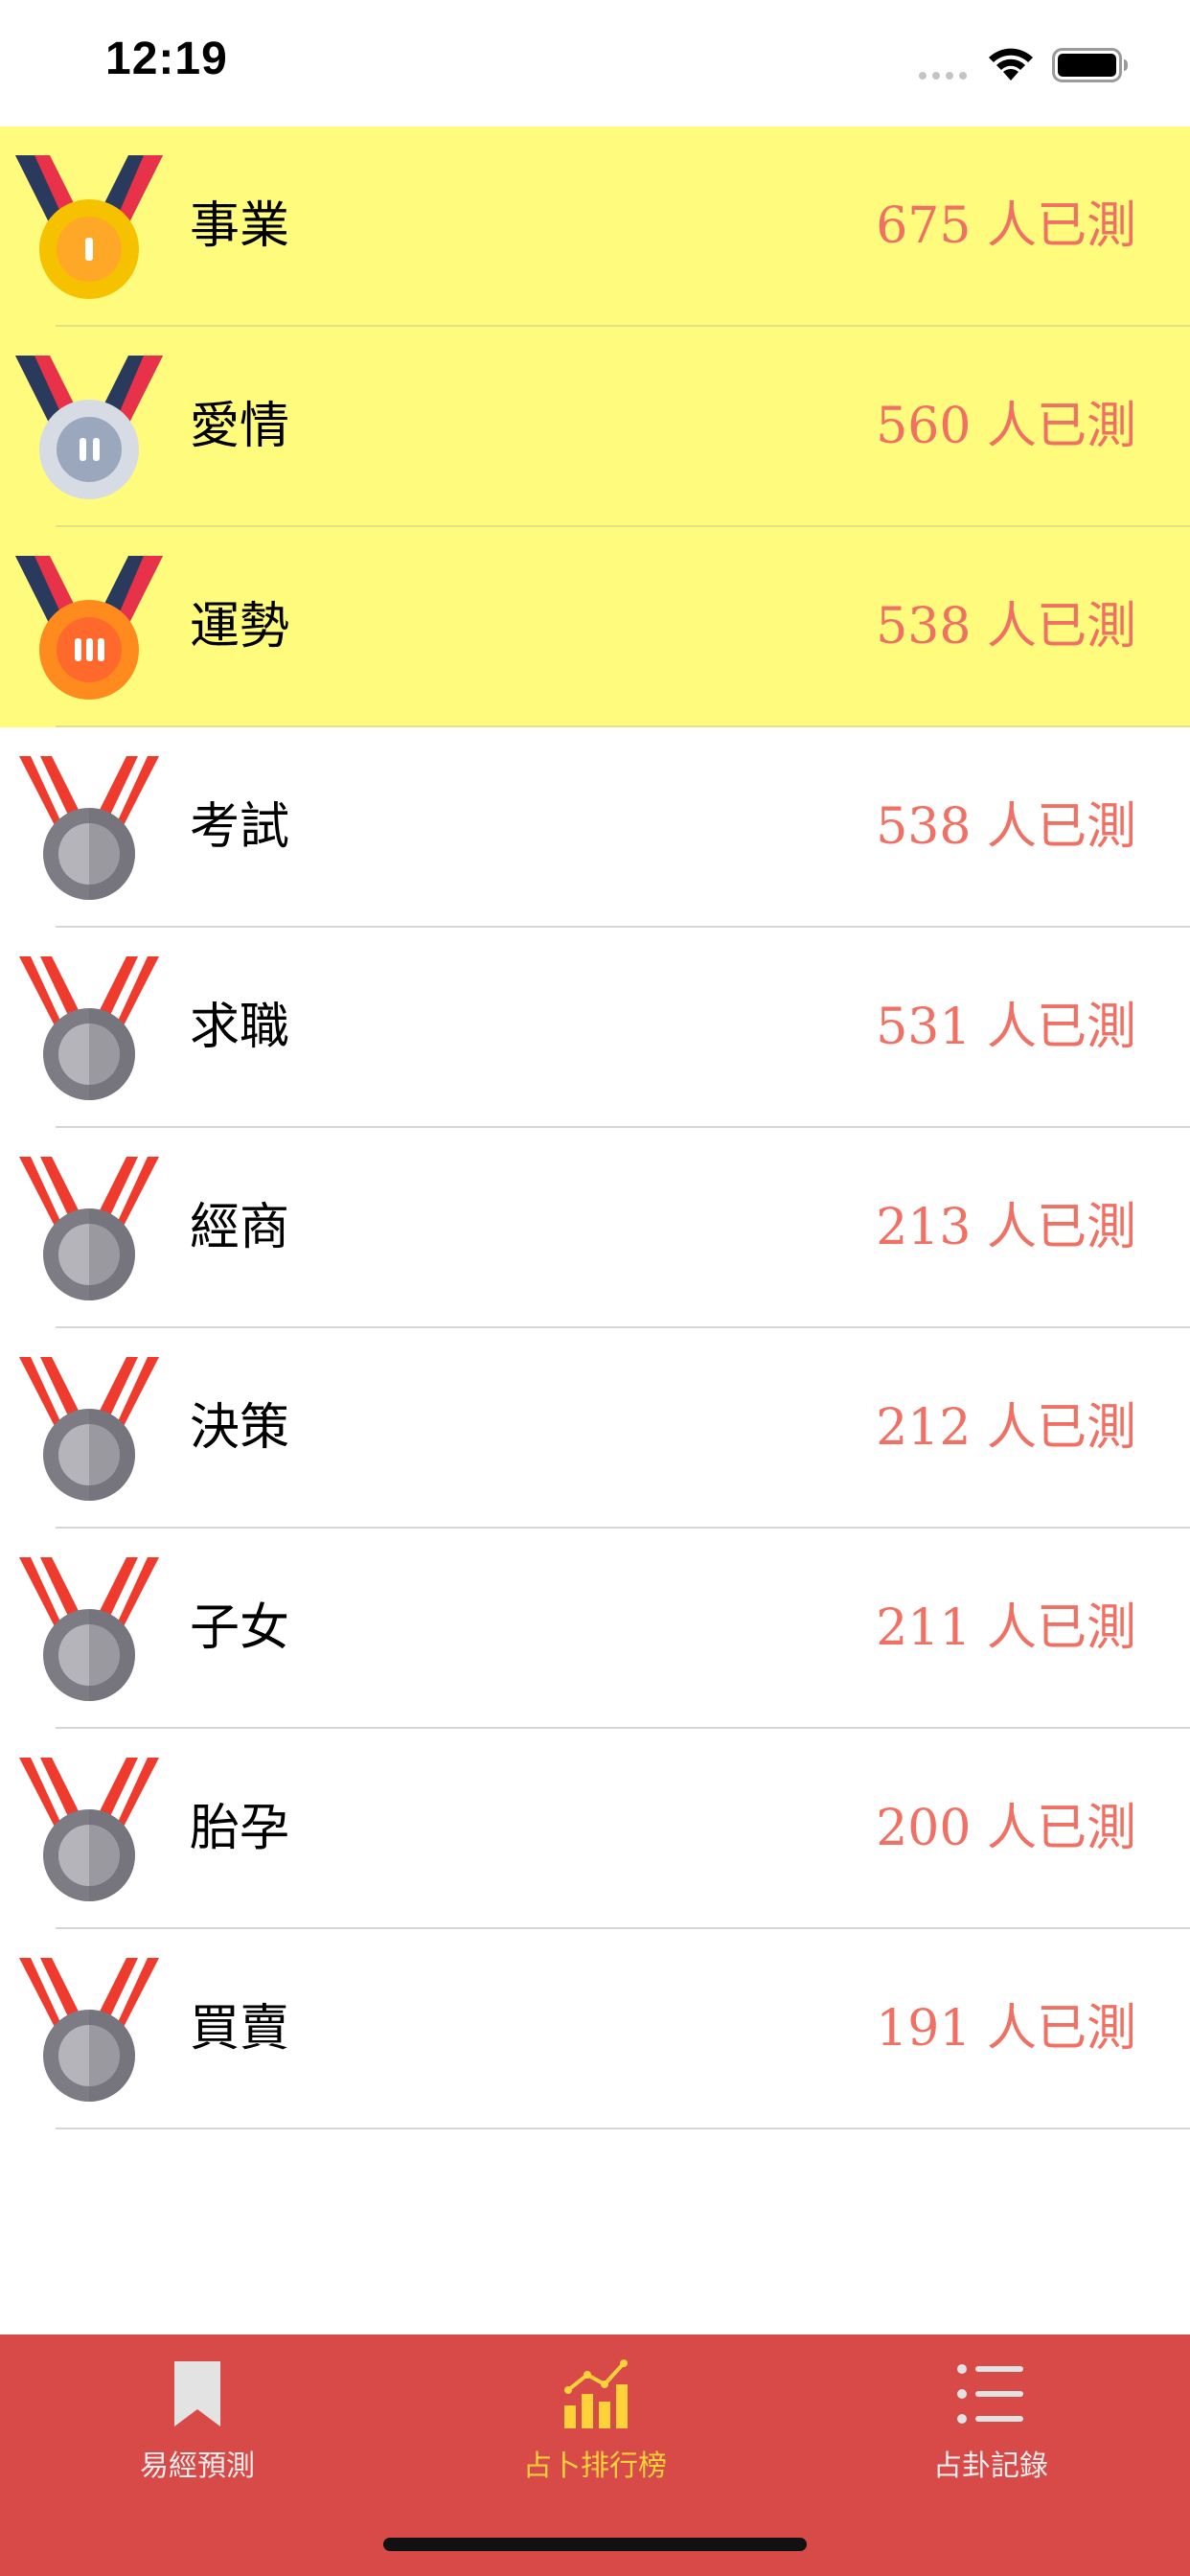 The image size is (1190, 2576). I want to click on battery-icon, so click(1090, 65).